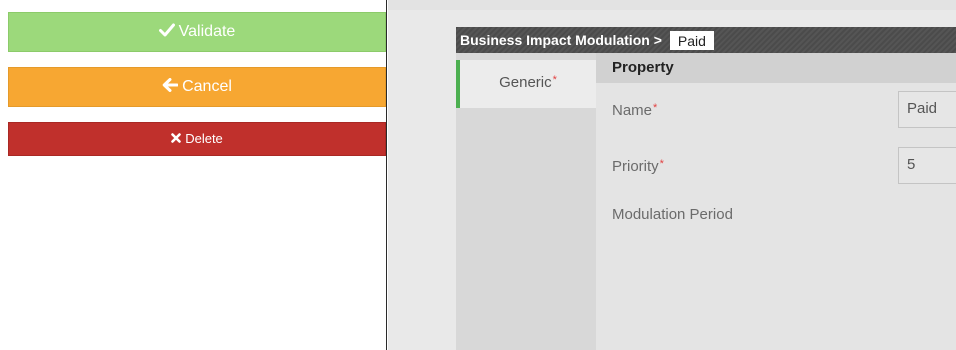  I want to click on delete-button: Delete, so click(197, 139).